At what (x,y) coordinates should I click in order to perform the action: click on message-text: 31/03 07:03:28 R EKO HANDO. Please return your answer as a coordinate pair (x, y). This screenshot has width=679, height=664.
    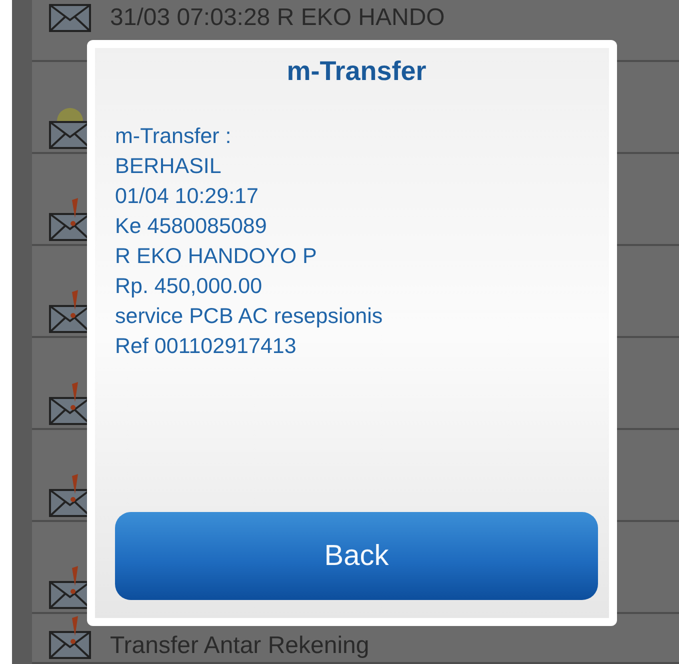
    Looking at the image, I should click on (277, 18).